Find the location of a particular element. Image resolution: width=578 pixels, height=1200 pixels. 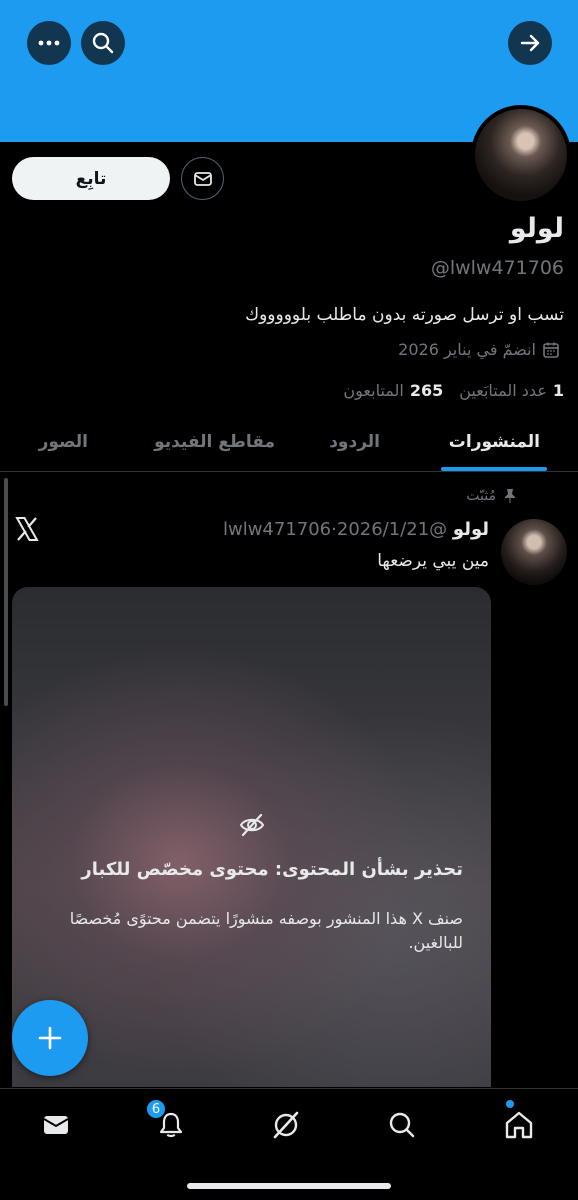

following-label: عدد المتابَعين is located at coordinates (503, 390).